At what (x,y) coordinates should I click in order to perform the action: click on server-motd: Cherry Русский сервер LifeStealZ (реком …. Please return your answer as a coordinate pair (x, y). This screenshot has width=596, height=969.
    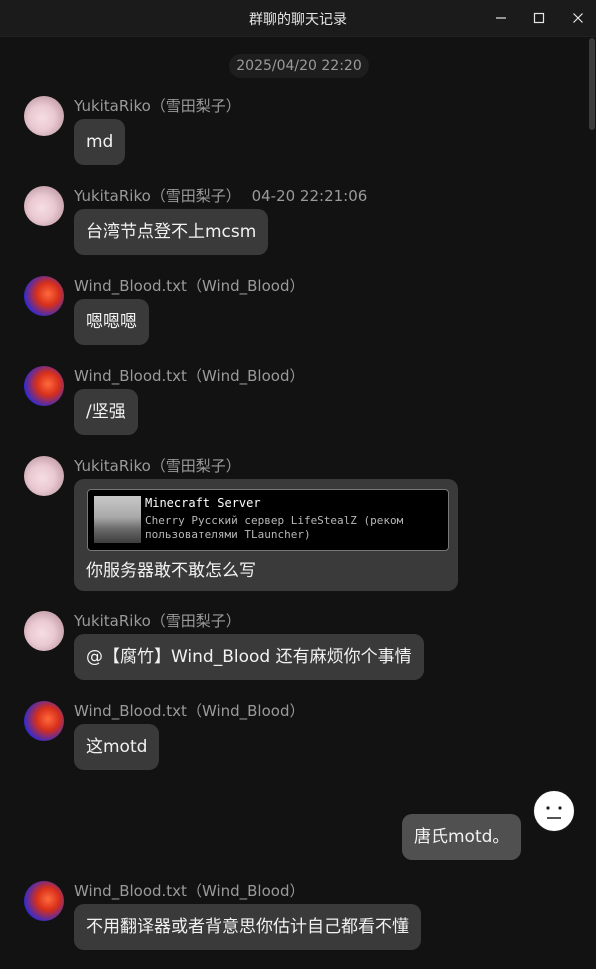
    Looking at the image, I should click on (274, 527).